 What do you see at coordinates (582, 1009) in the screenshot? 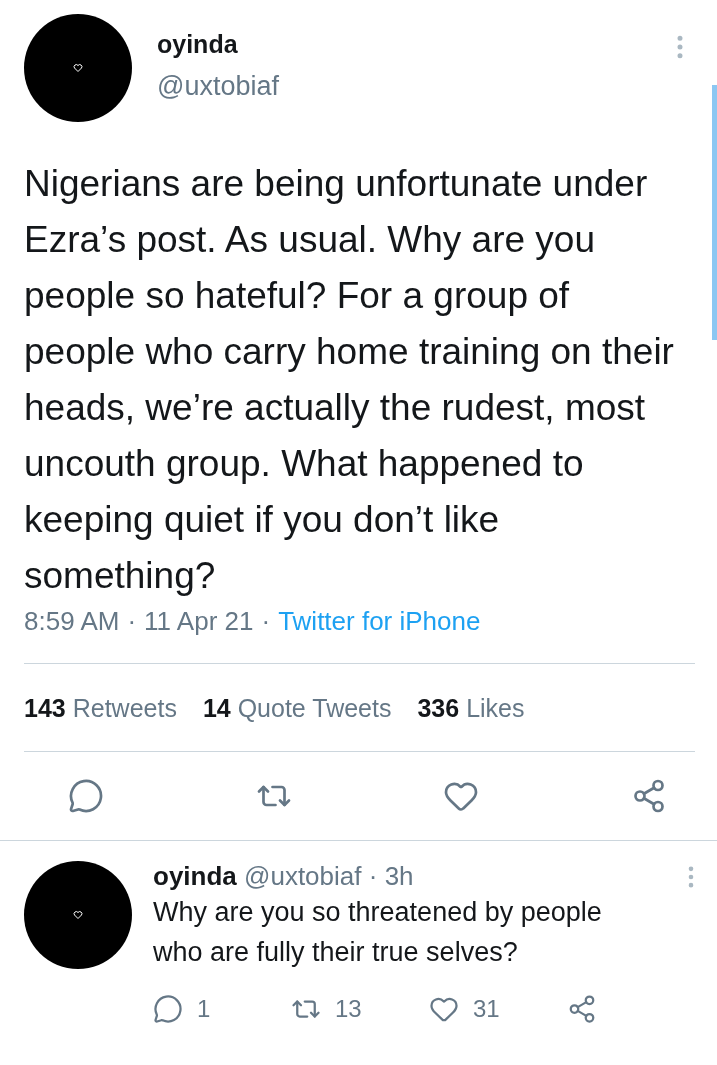
I see `share-icon` at bounding box center [582, 1009].